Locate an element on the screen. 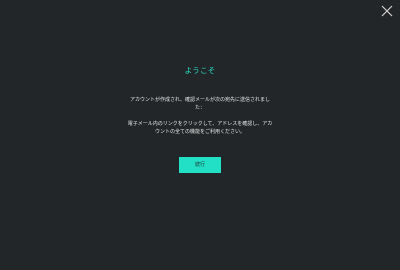  account-created-message: アカウントが作成され、確認メールが次の宛先に送信されました： is located at coordinates (200, 104).